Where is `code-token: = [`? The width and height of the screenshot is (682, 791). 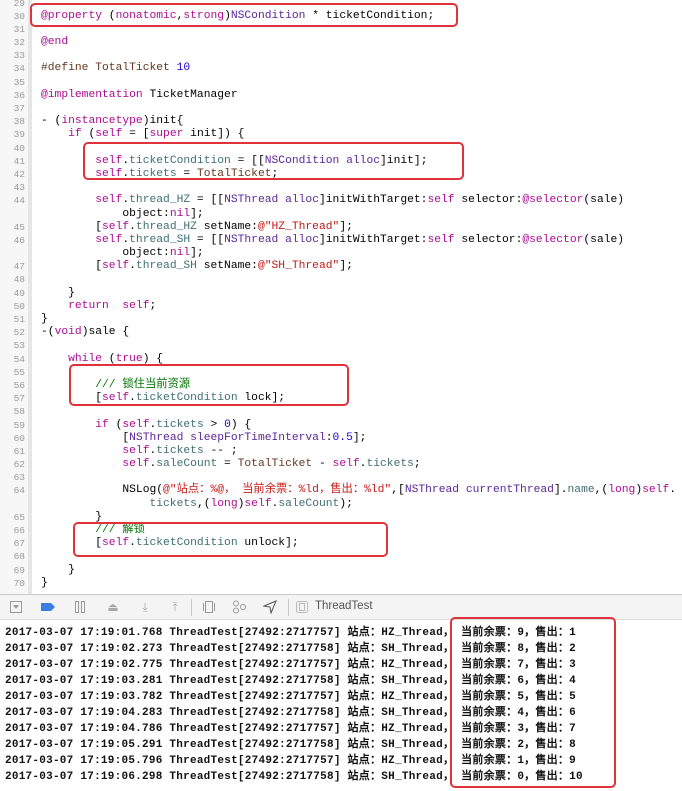 code-token: = [ is located at coordinates (136, 134).